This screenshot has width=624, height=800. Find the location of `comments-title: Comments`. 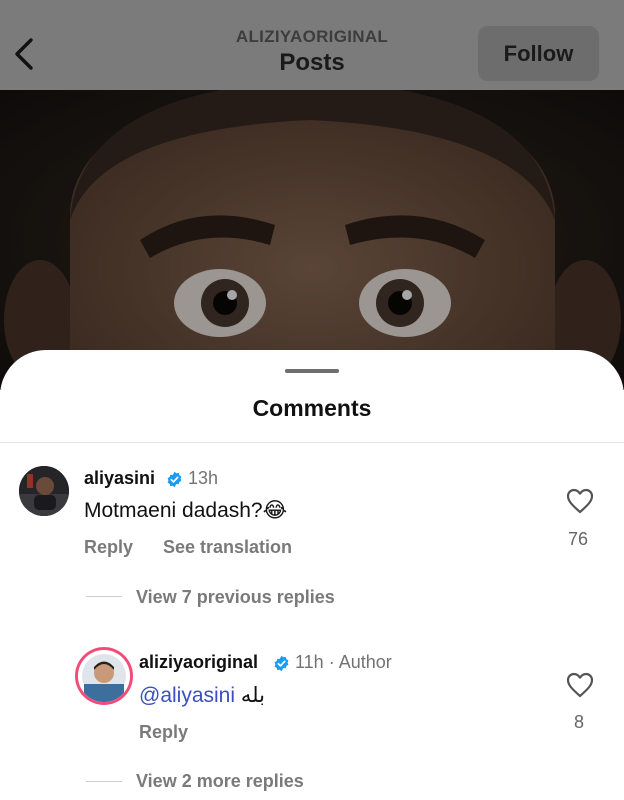

comments-title: Comments is located at coordinates (312, 408).